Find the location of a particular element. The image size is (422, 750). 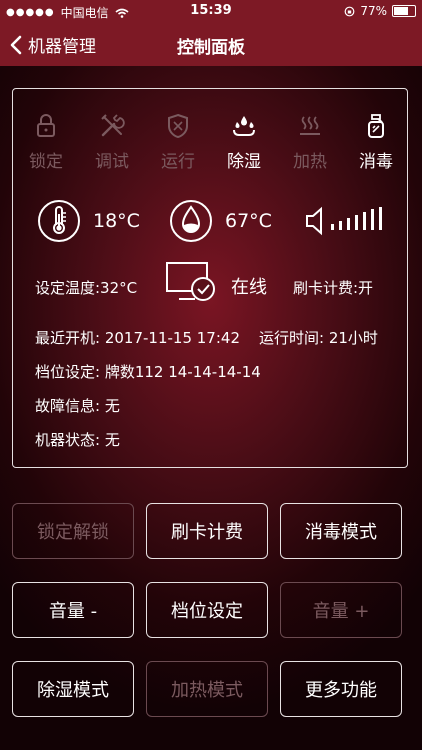

runtime: 运行时间: 21小时 is located at coordinates (318, 338).